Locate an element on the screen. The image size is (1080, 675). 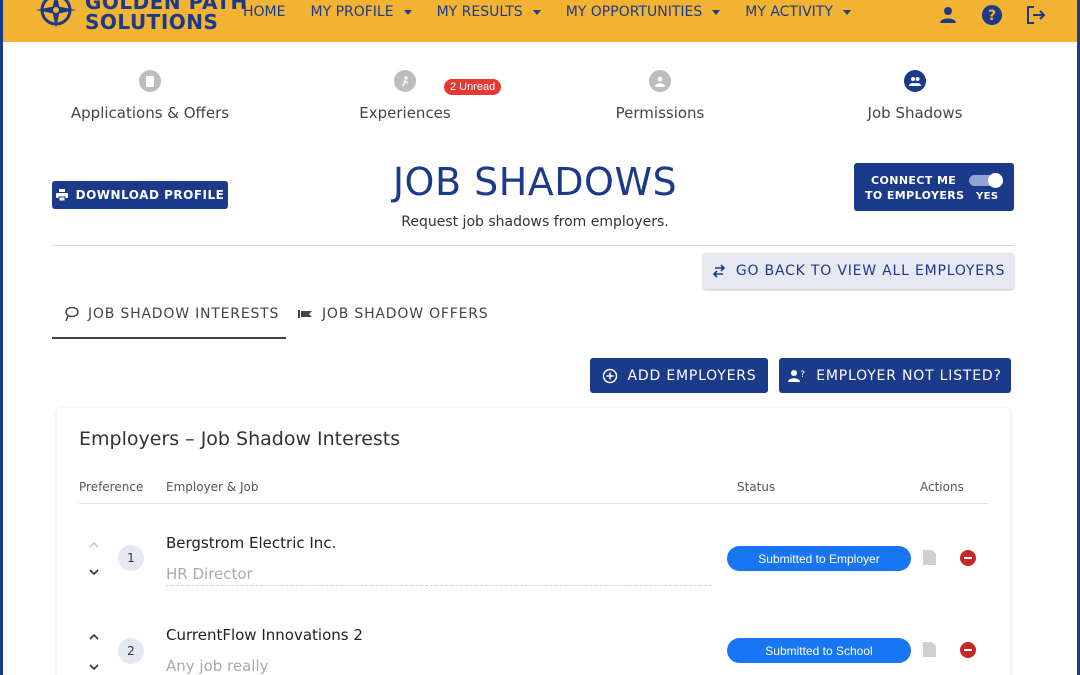
subtab-applications-offers: Applications & Offers is located at coordinates (150, 93).